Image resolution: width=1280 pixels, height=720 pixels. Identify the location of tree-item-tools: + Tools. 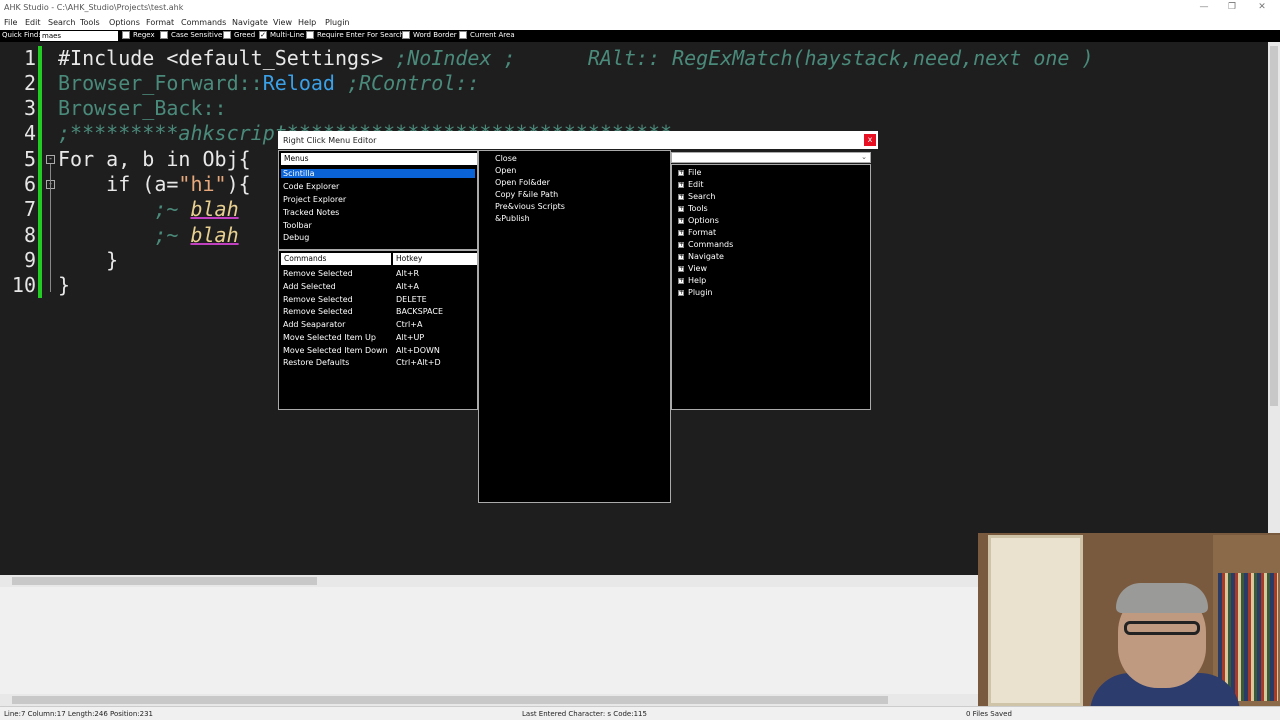
(693, 208).